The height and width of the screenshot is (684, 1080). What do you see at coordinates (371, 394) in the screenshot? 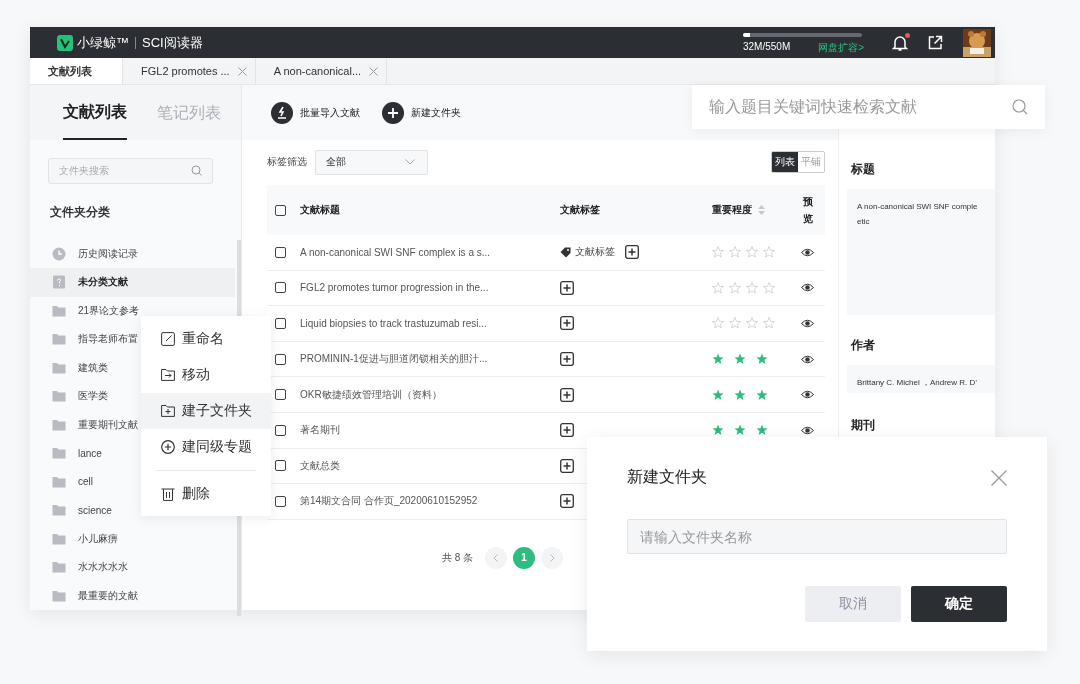
I see `document-title: OKR敏捷绩效管理培训（资料）` at bounding box center [371, 394].